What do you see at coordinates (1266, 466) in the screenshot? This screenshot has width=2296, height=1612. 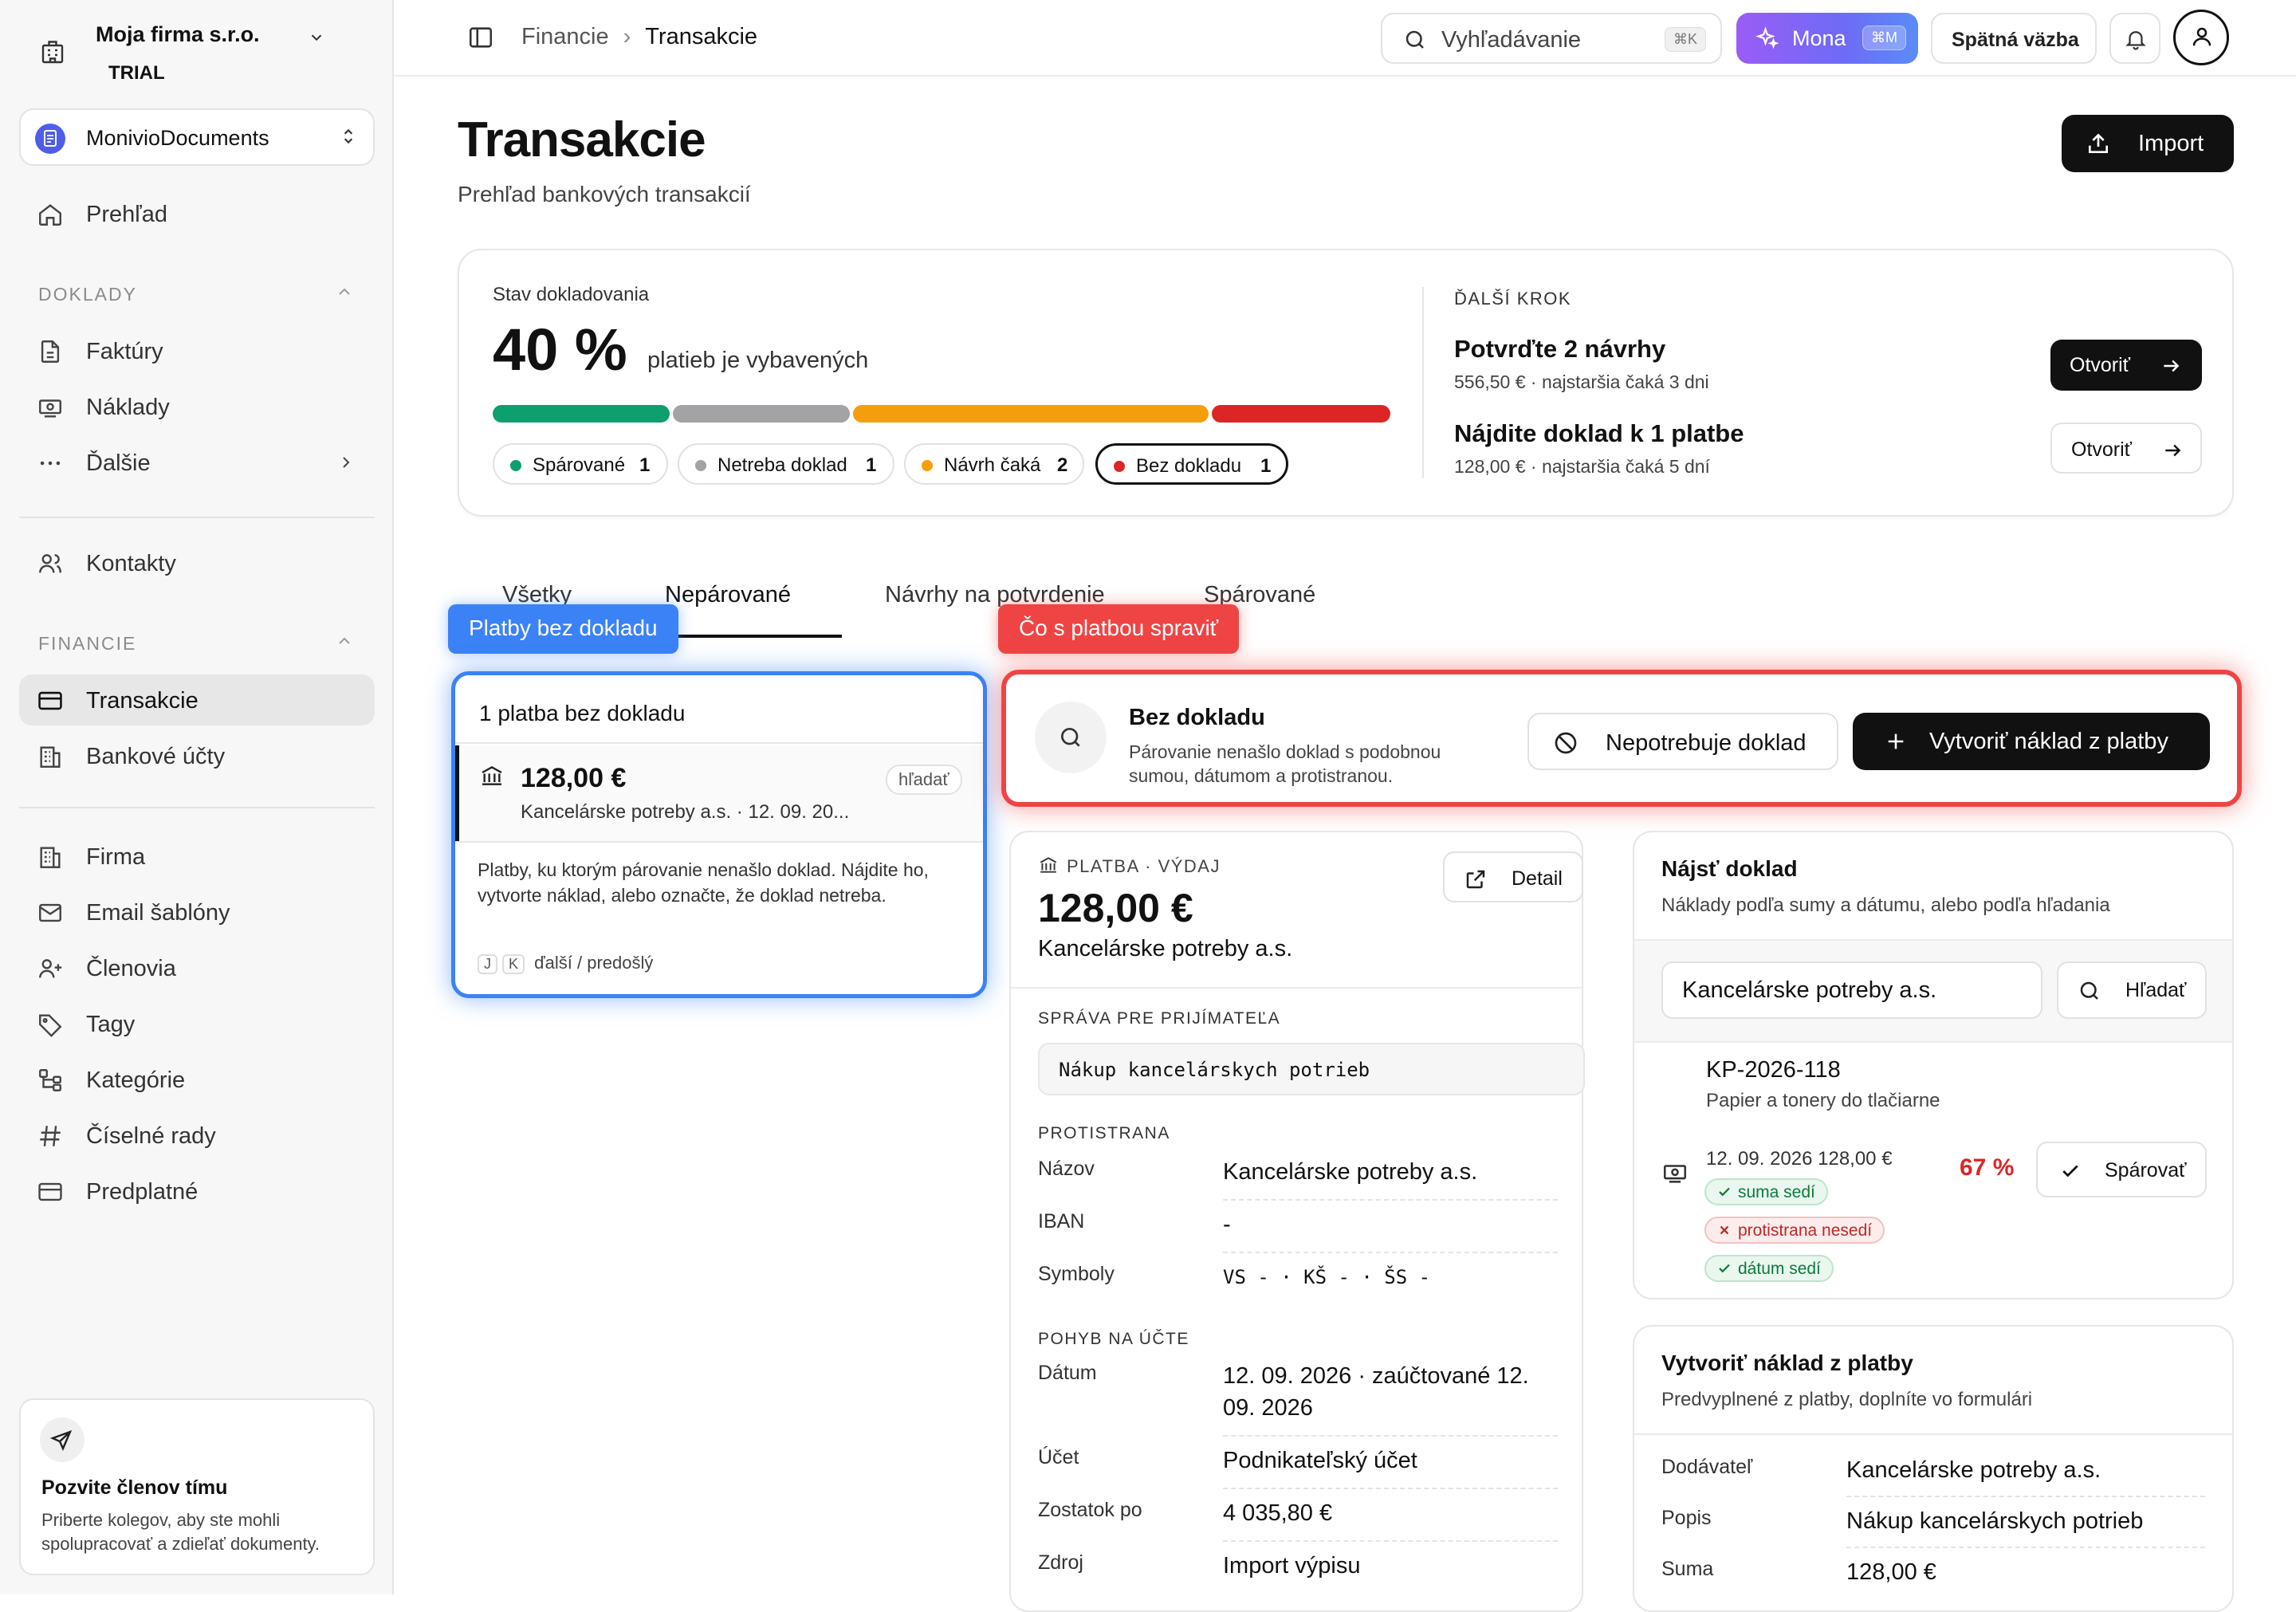 I see `chip-count: 1` at bounding box center [1266, 466].